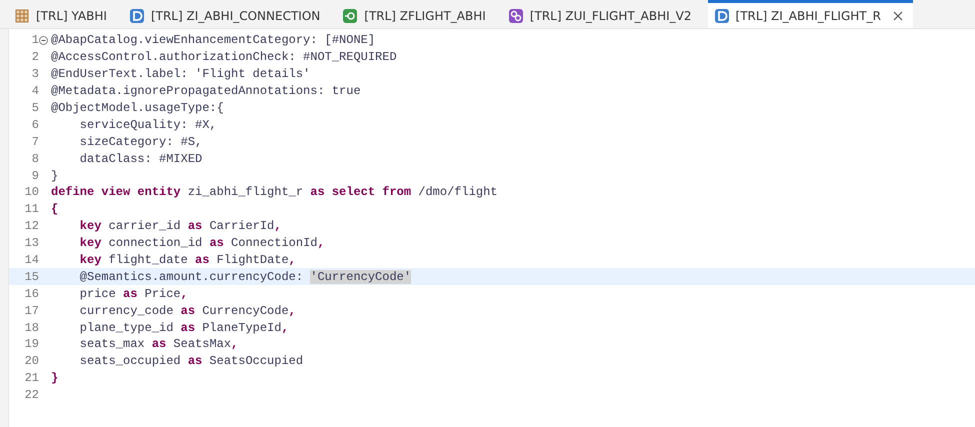  What do you see at coordinates (158, 344) in the screenshot?
I see `code-line: seats_max as SeatsMax,` at bounding box center [158, 344].